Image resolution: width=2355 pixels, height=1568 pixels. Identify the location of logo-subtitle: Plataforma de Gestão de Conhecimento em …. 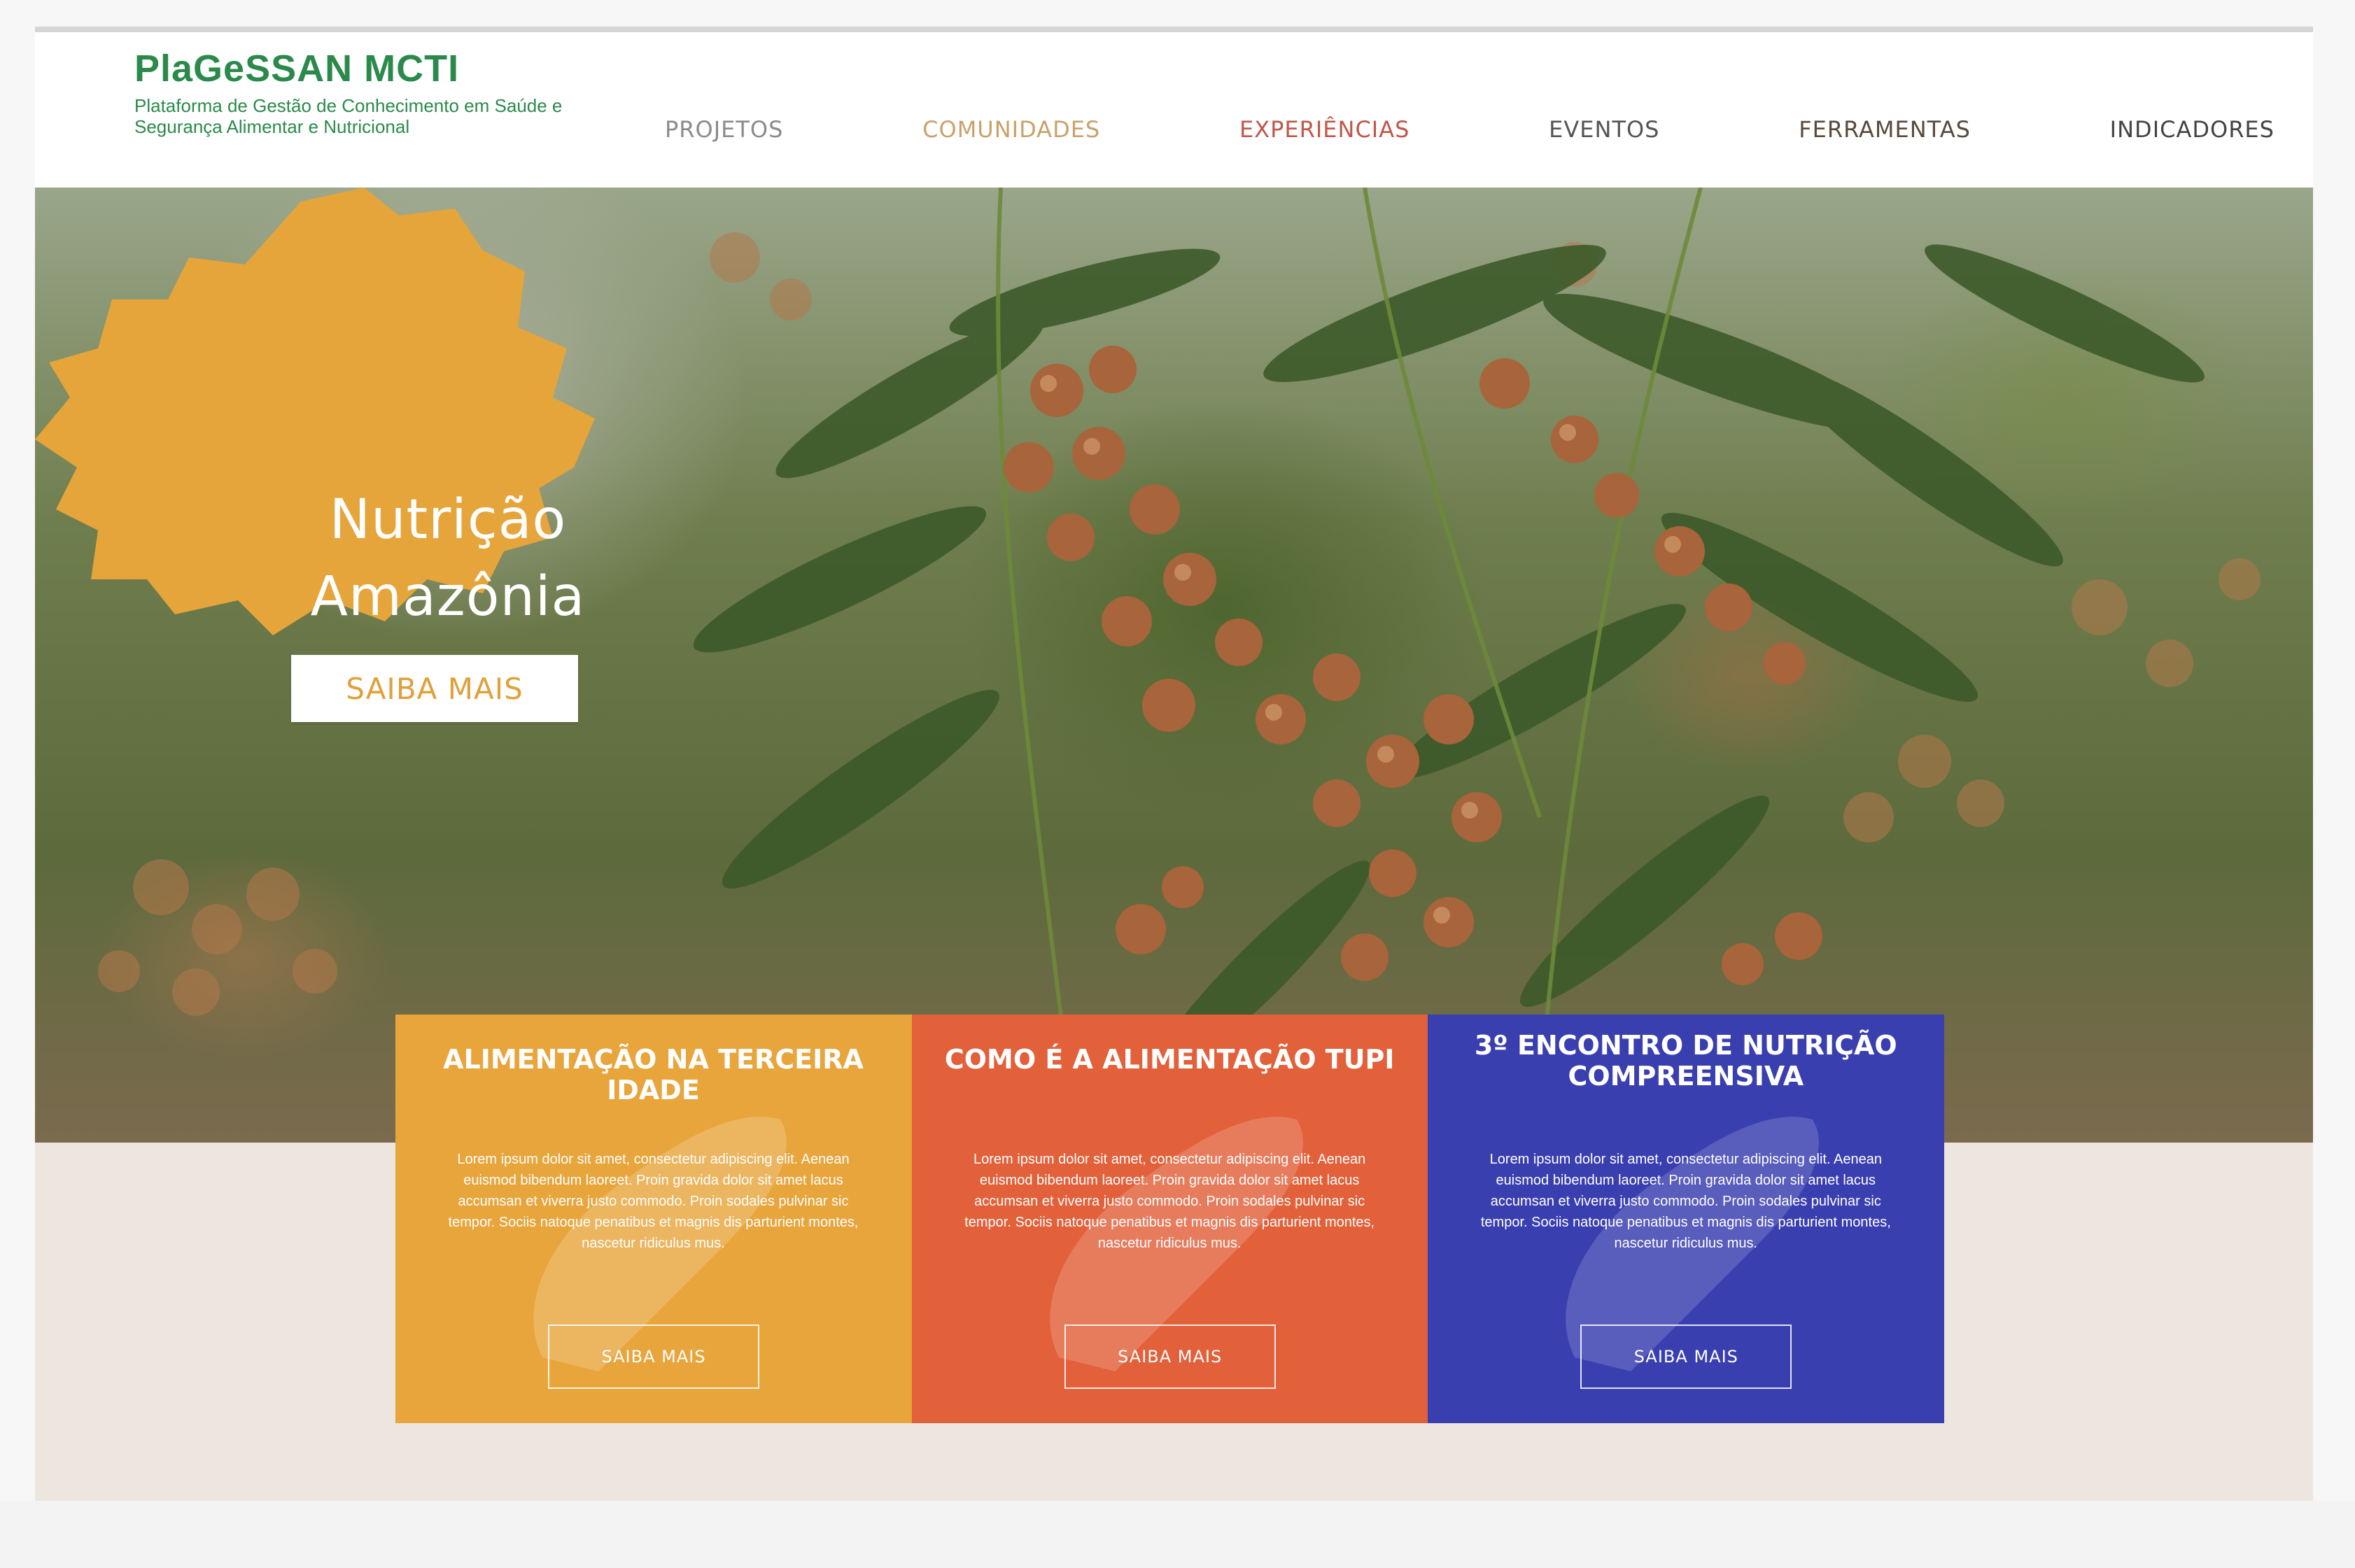
(348, 116).